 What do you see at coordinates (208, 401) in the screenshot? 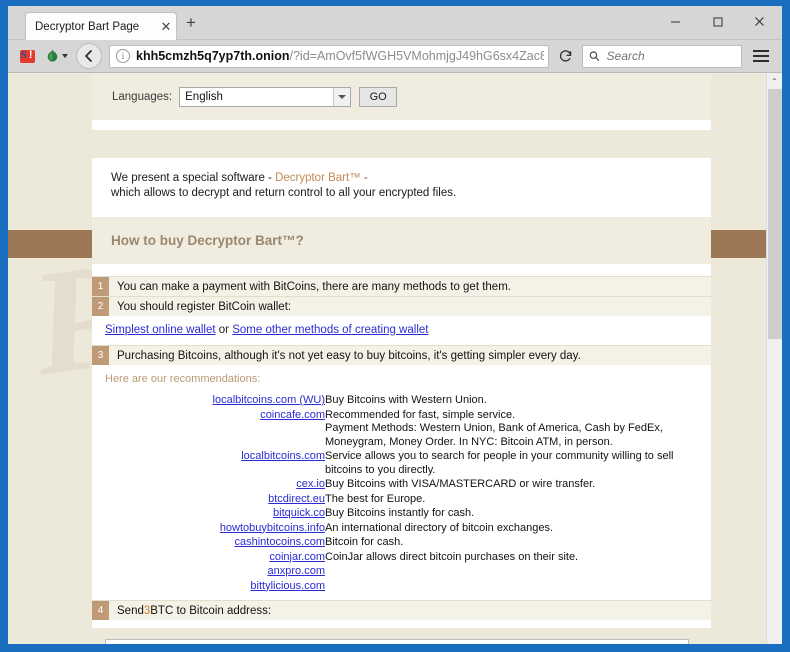
I see `recommendation-site-cell: localbitcoins.com (WU)` at bounding box center [208, 401].